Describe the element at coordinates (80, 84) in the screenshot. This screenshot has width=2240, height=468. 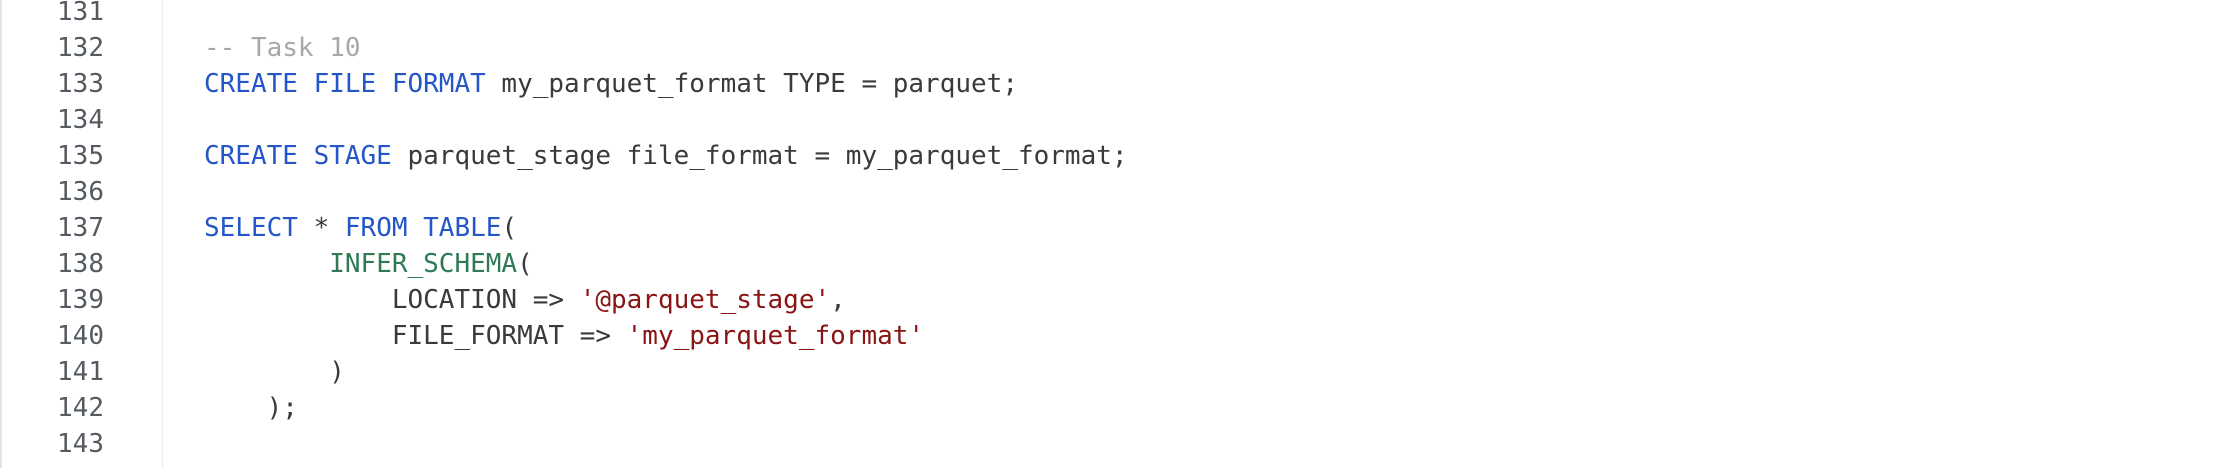
I see `line-number: 133` at that location.